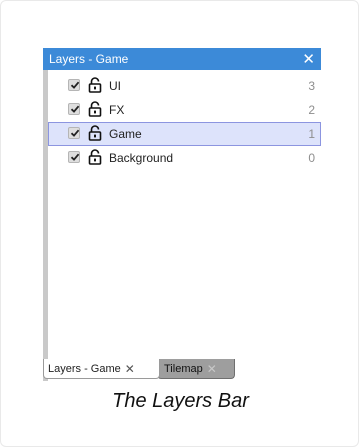 This screenshot has height=447, width=359. Describe the element at coordinates (184, 86) in the screenshot. I see `layer-row-ui: UI 3` at that location.